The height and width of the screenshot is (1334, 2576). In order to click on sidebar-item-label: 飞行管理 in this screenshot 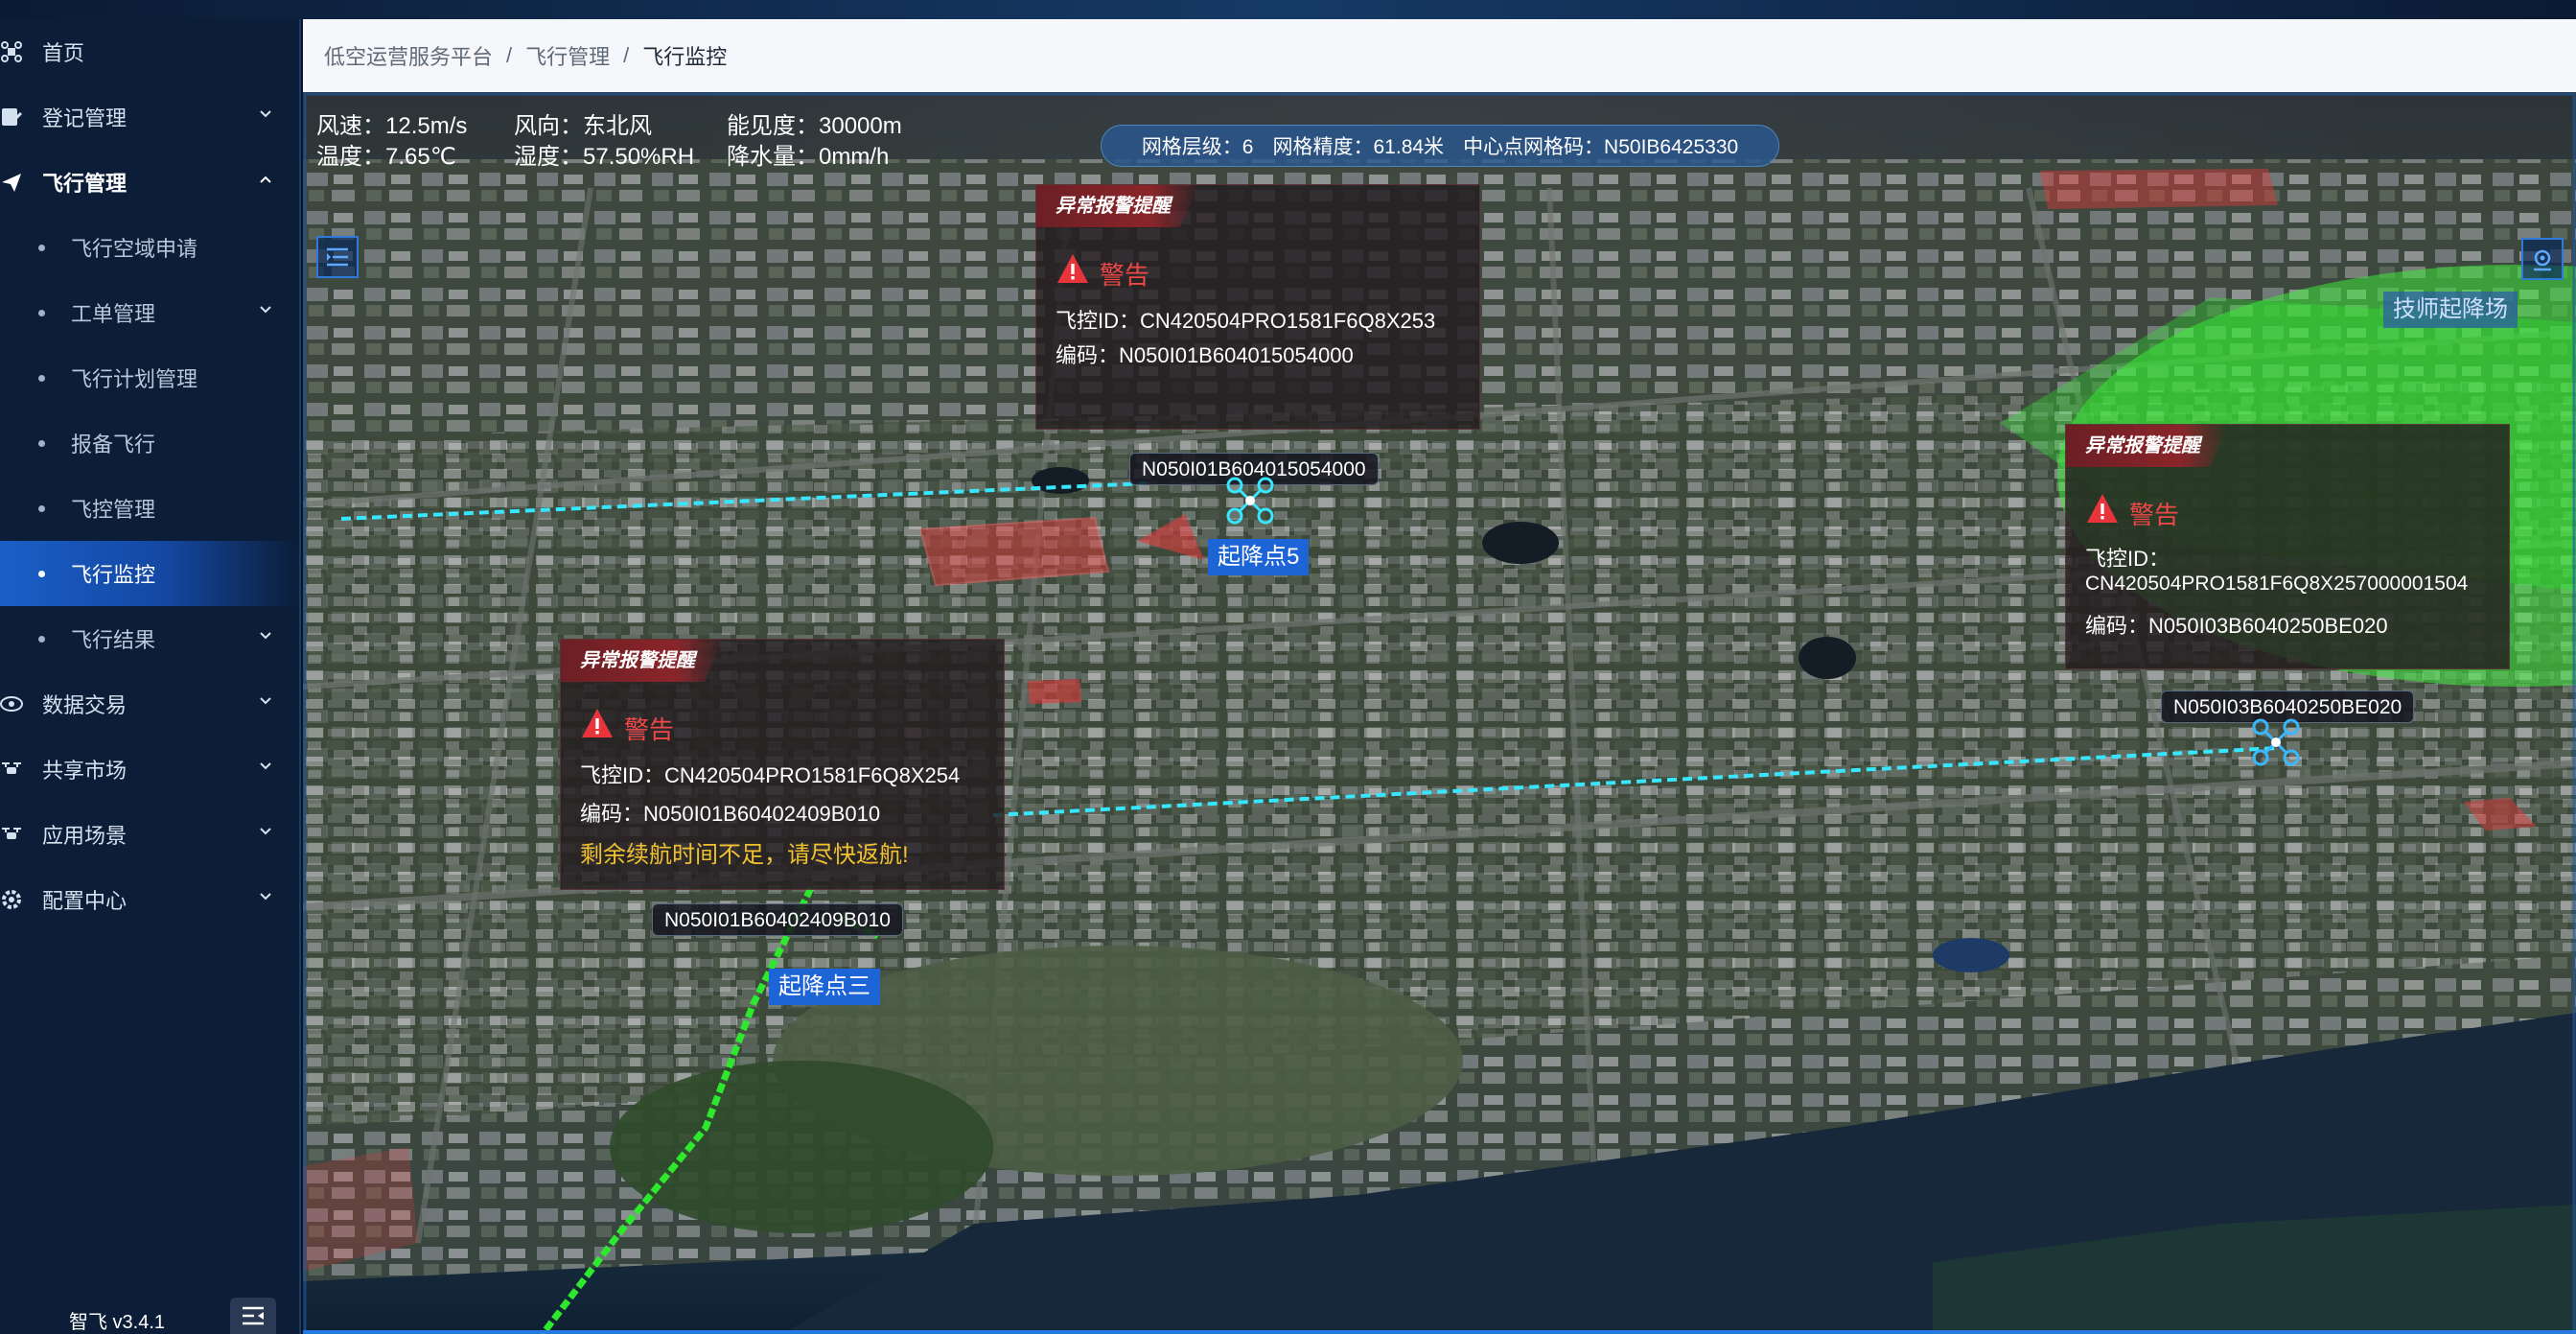, I will do `click(85, 184)`.